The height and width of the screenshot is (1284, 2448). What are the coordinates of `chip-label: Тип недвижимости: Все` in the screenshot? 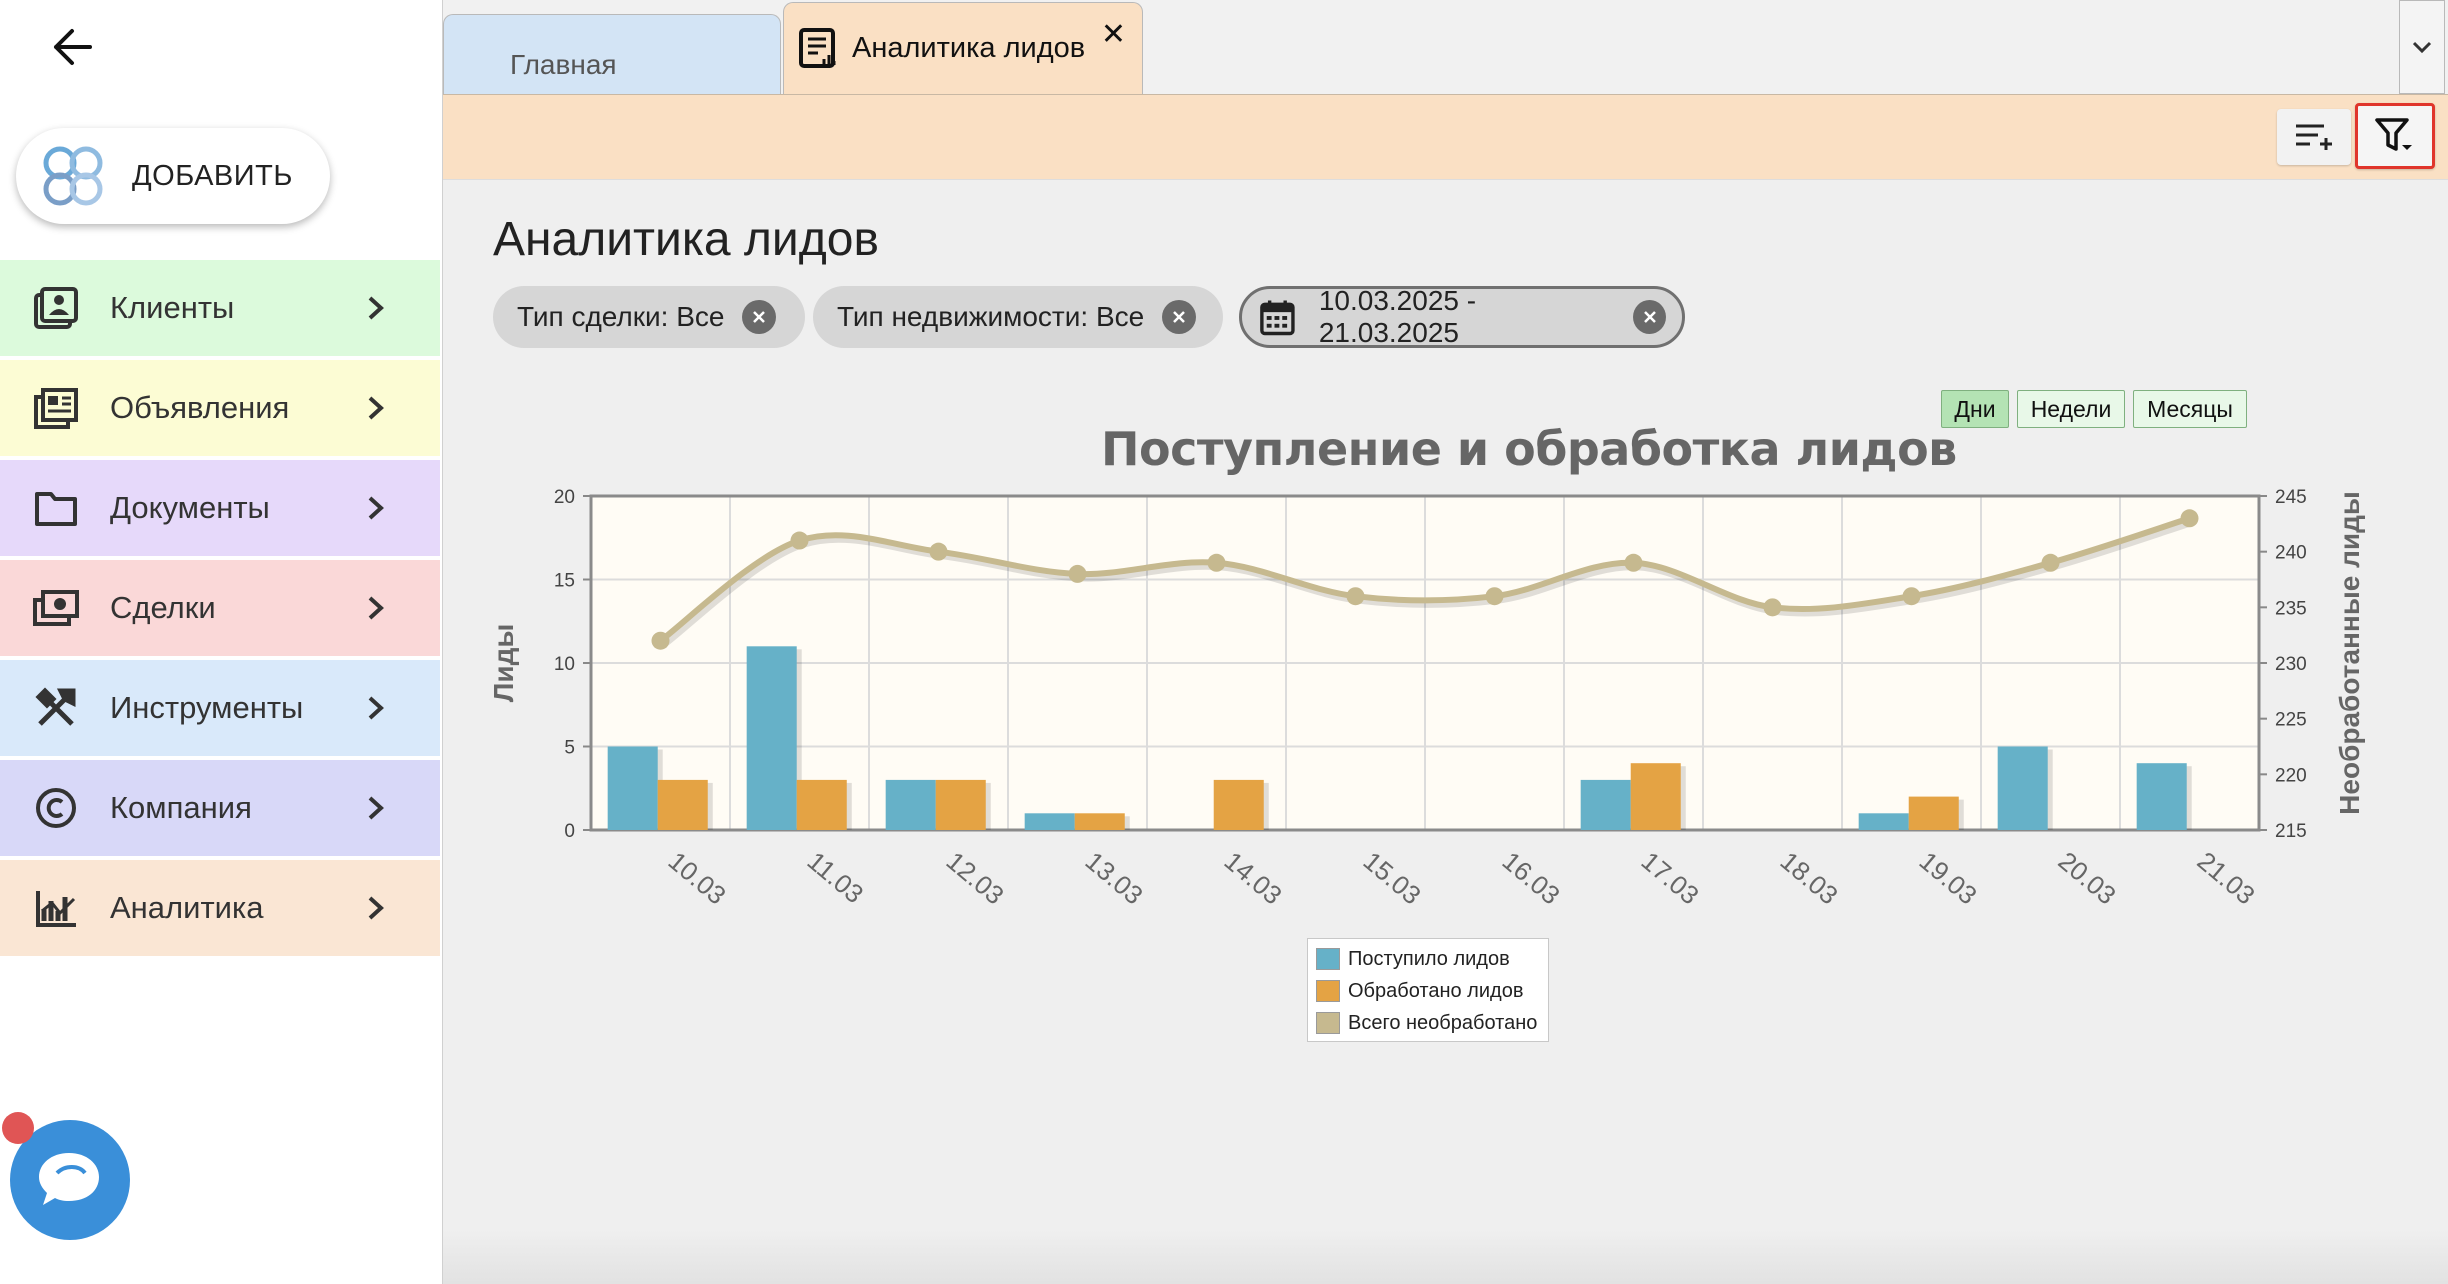 It's located at (991, 316).